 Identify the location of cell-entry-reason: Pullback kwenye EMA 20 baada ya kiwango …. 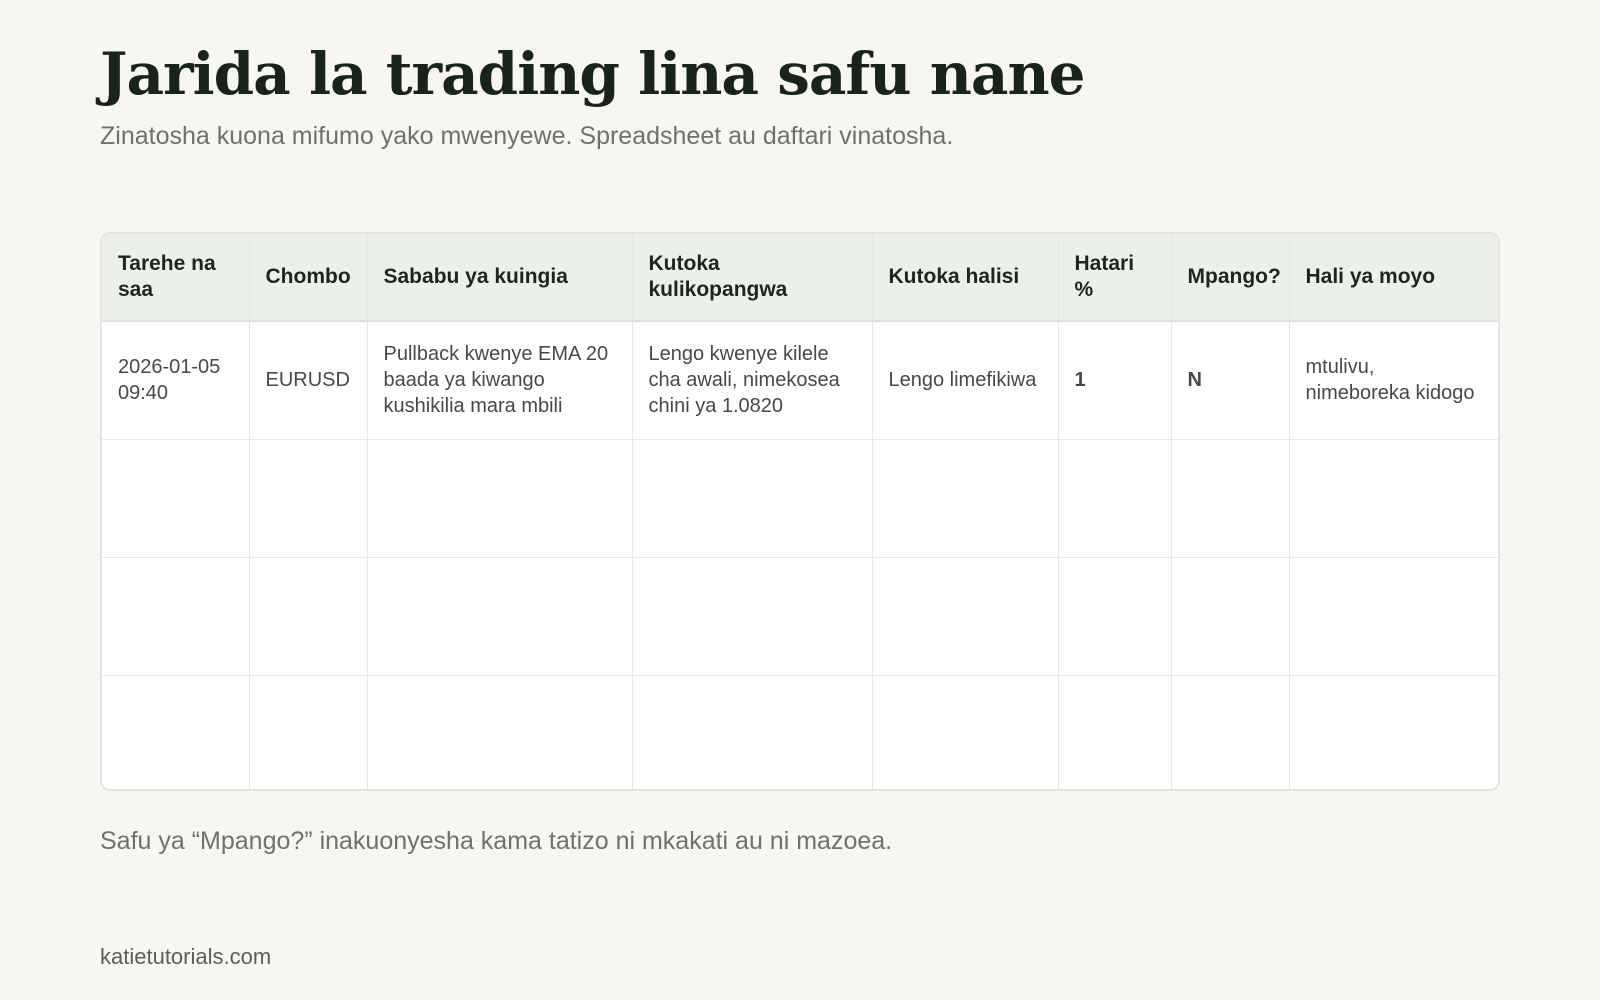
(500, 380).